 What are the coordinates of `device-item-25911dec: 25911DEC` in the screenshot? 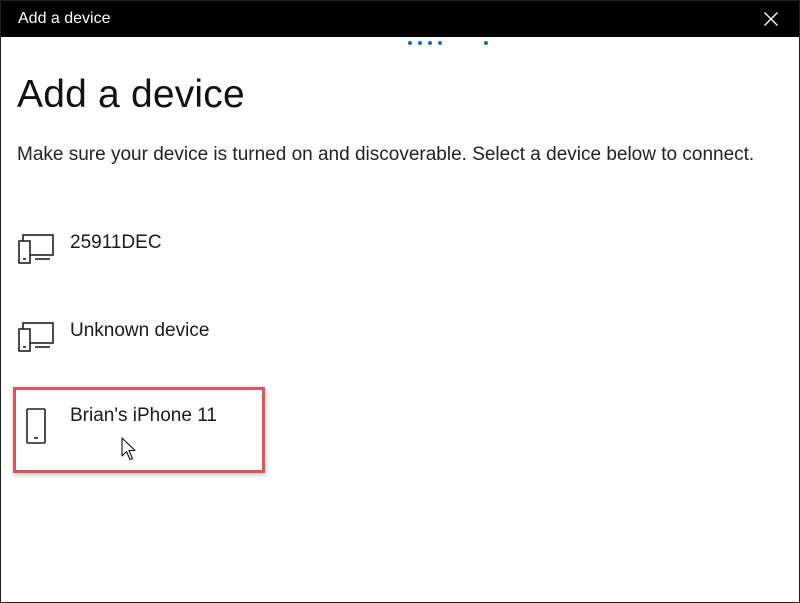 It's located at (139, 266).